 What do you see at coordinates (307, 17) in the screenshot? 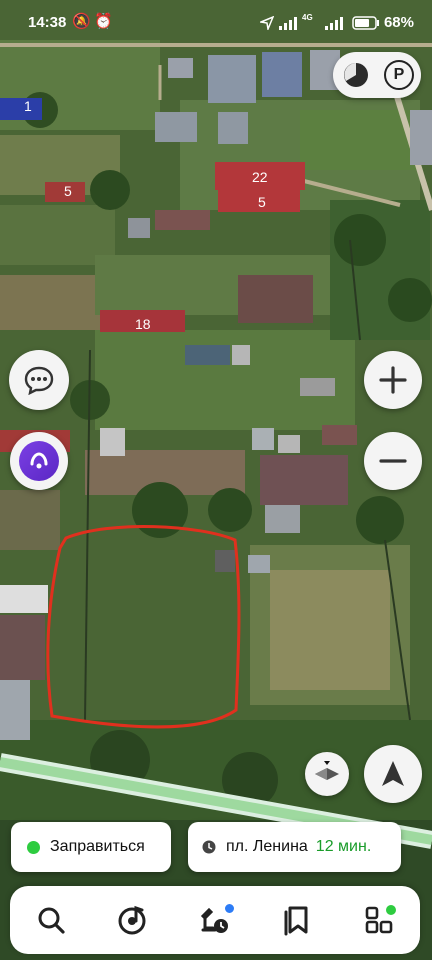
I see `network-type-badge: 4G` at bounding box center [307, 17].